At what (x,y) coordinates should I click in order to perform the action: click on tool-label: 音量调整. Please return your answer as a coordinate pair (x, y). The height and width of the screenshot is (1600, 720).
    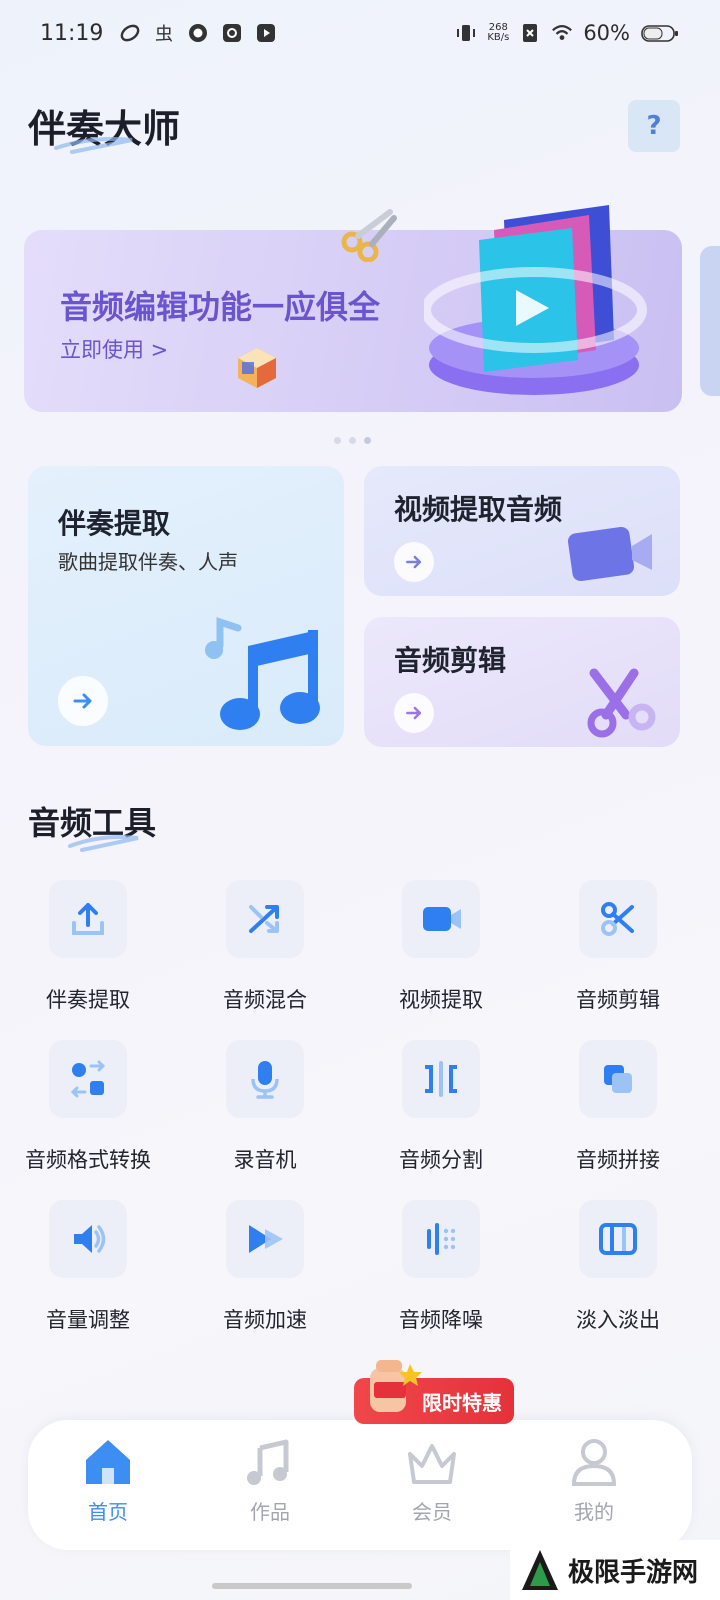
    Looking at the image, I should click on (88, 1320).